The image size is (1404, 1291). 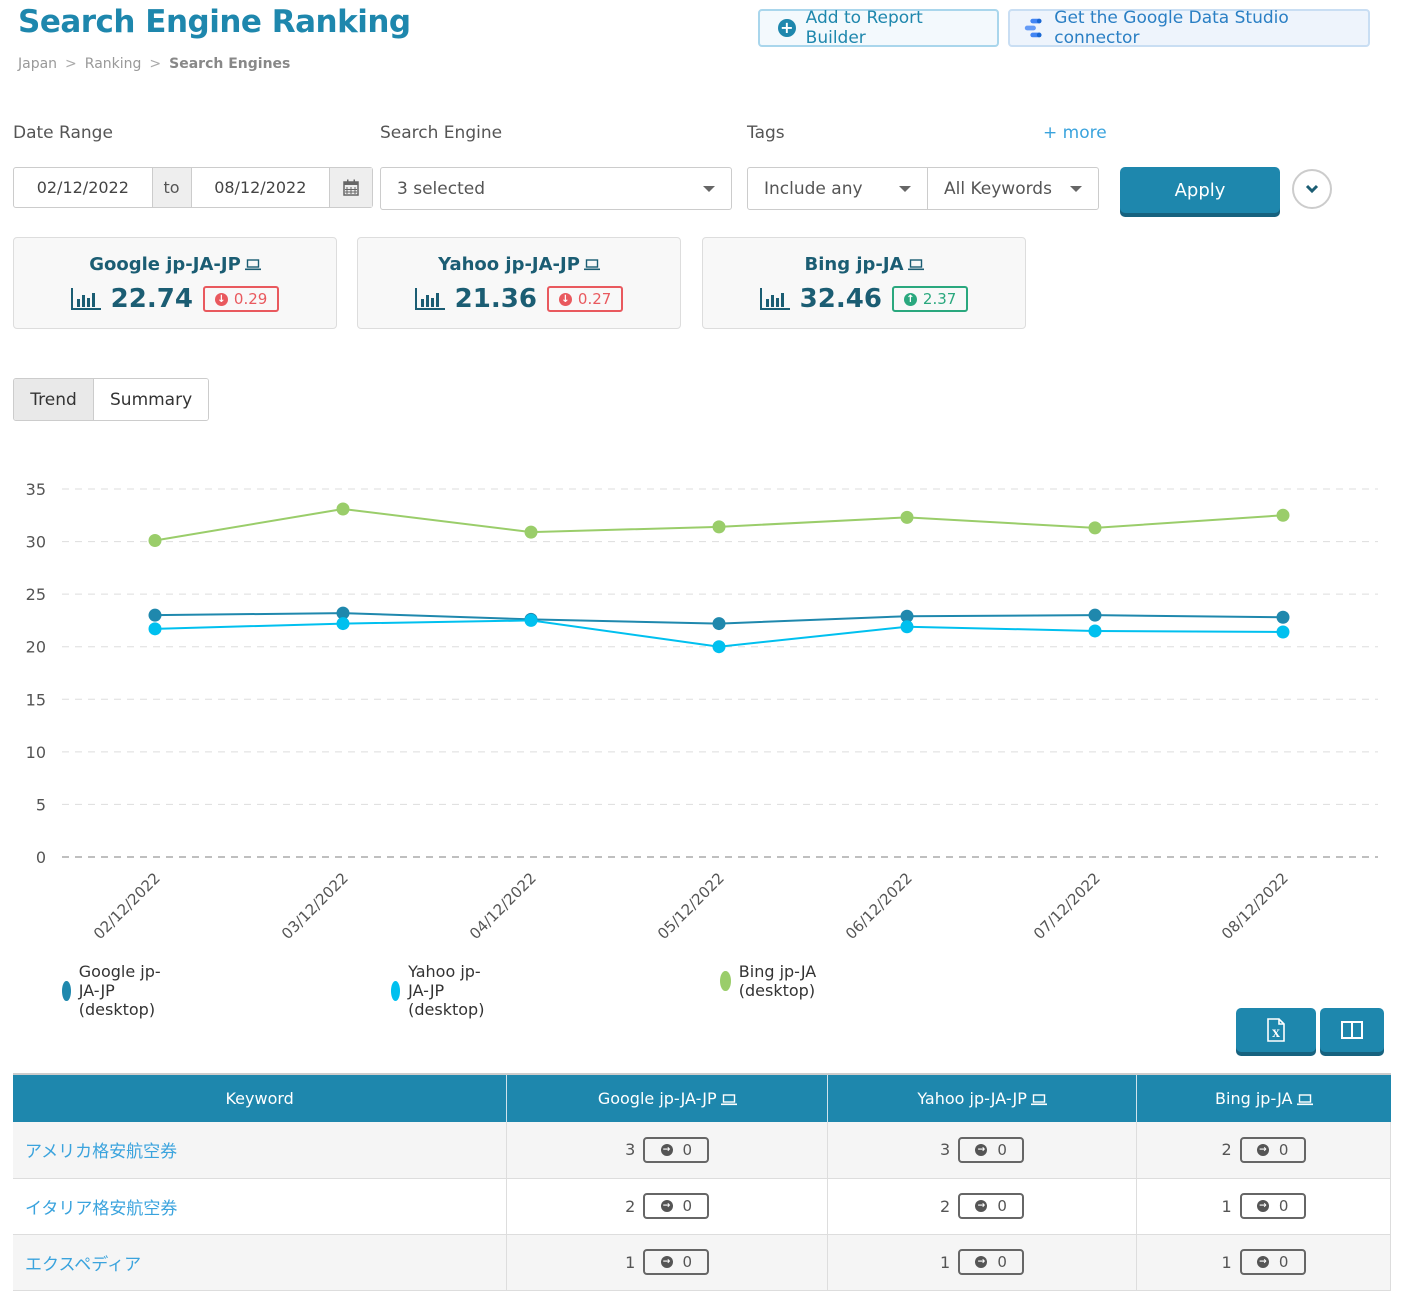 What do you see at coordinates (221, 299) in the screenshot?
I see `arrow-down-circle-icon: ↓` at bounding box center [221, 299].